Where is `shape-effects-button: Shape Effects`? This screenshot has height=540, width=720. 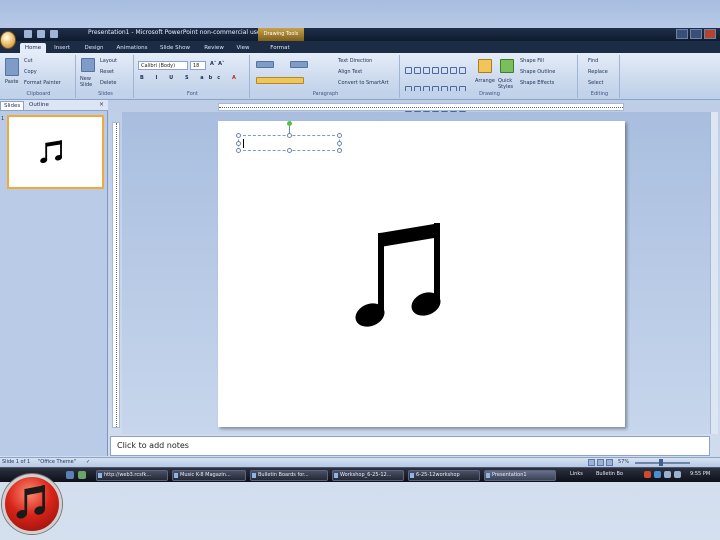
shape-effects-button: Shape Effects is located at coordinates (537, 83).